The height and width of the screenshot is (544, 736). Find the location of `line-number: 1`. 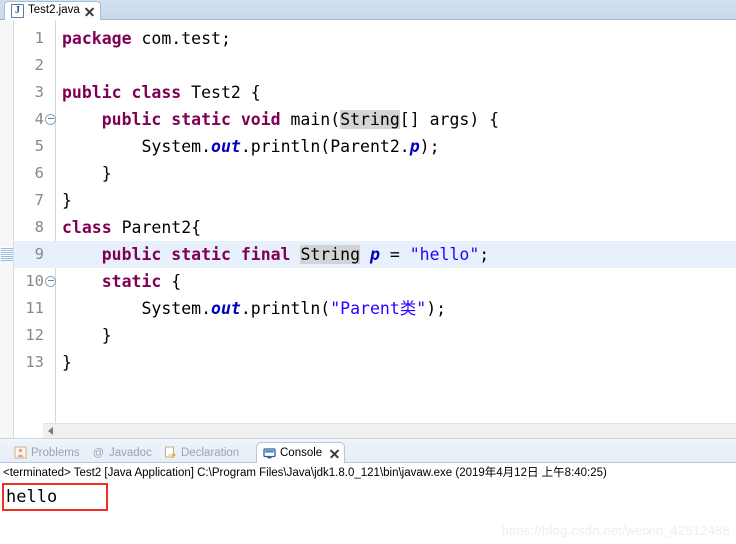

line-number: 1 is located at coordinates (39, 38).